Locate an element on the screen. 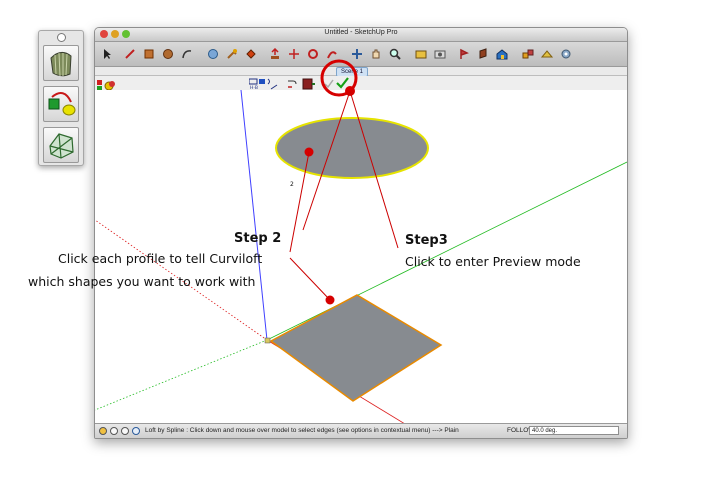 The image size is (720, 480). step2-title: Step 2 is located at coordinates (258, 238).